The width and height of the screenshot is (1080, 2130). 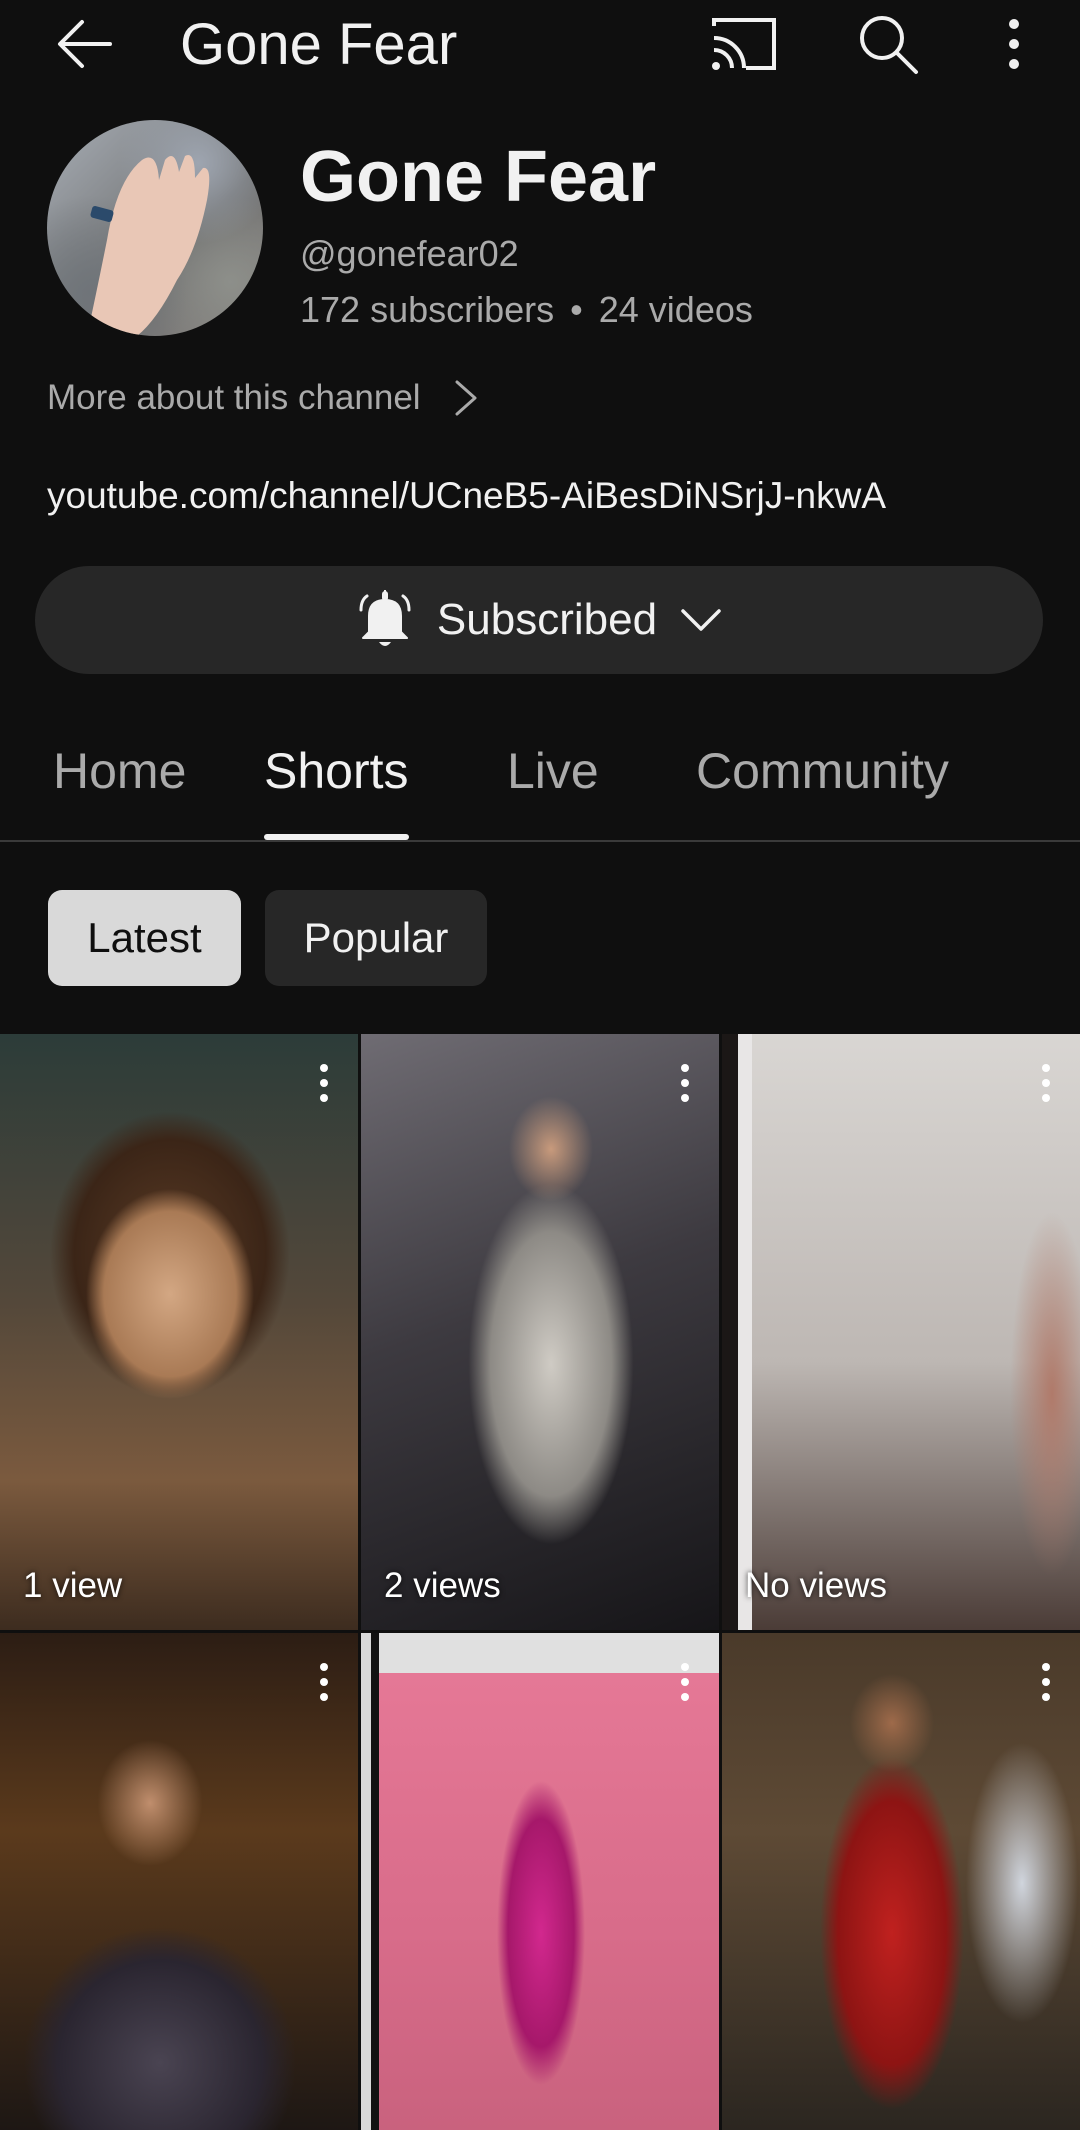 I want to click on tab-community: Community, so click(x=822, y=784).